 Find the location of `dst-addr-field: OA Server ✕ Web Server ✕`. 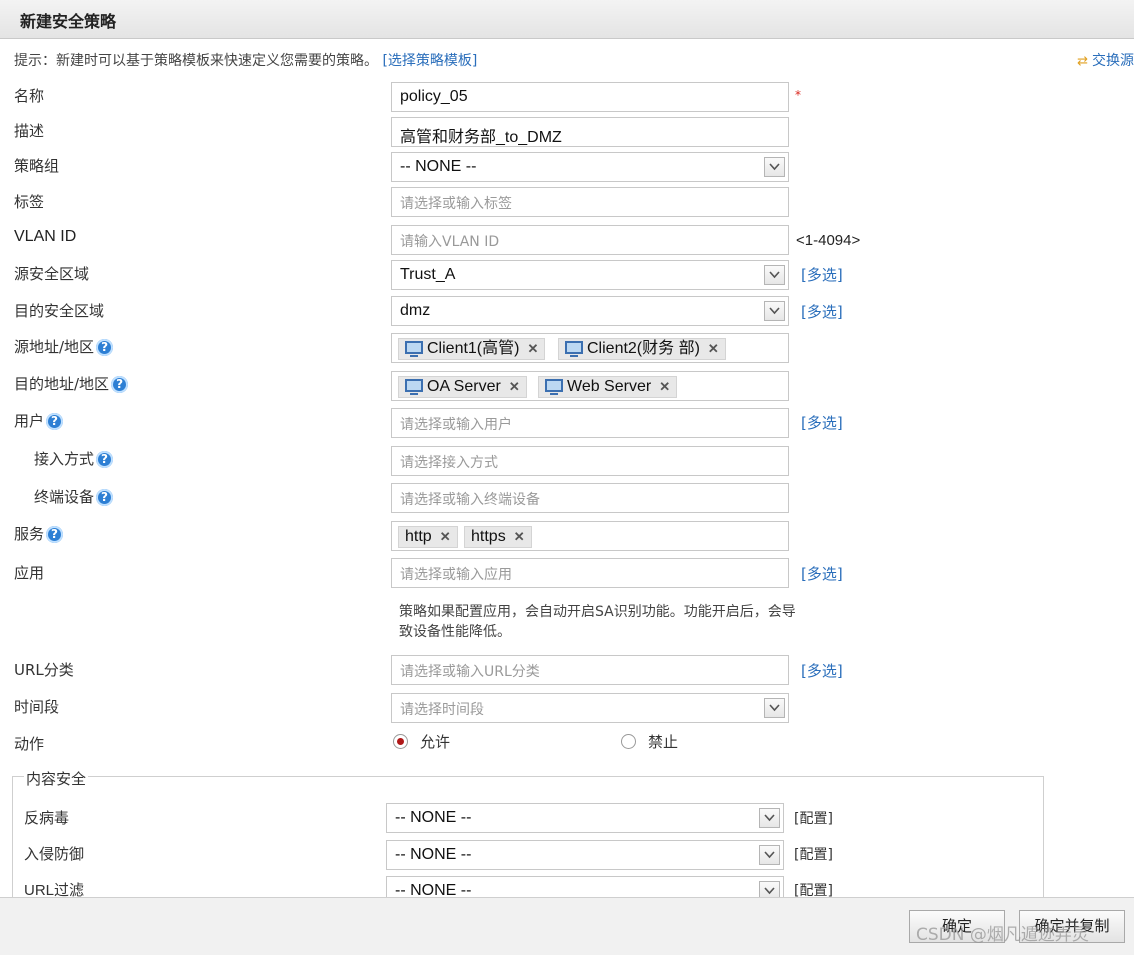

dst-addr-field: OA Server ✕ Web Server ✕ is located at coordinates (590, 386).